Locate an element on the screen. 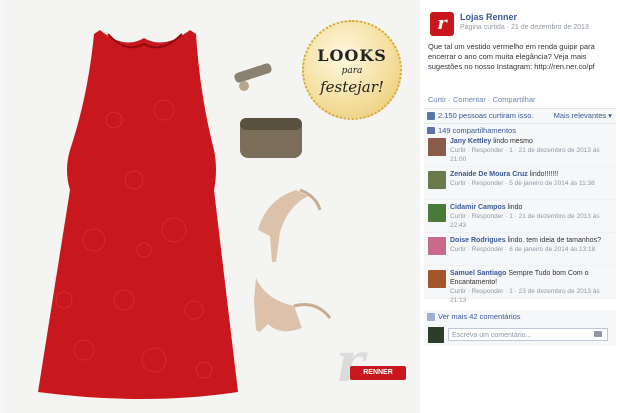  camera-icon is located at coordinates (598, 334).